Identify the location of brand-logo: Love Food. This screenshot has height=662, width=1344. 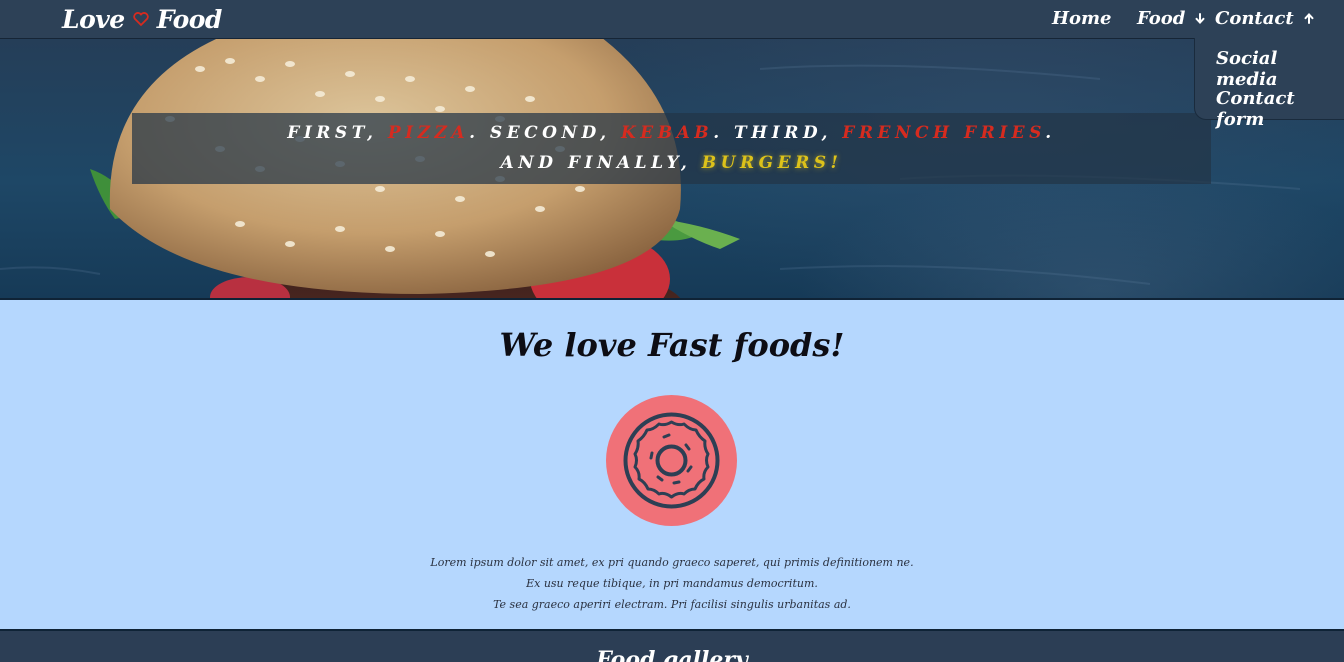
(142, 19).